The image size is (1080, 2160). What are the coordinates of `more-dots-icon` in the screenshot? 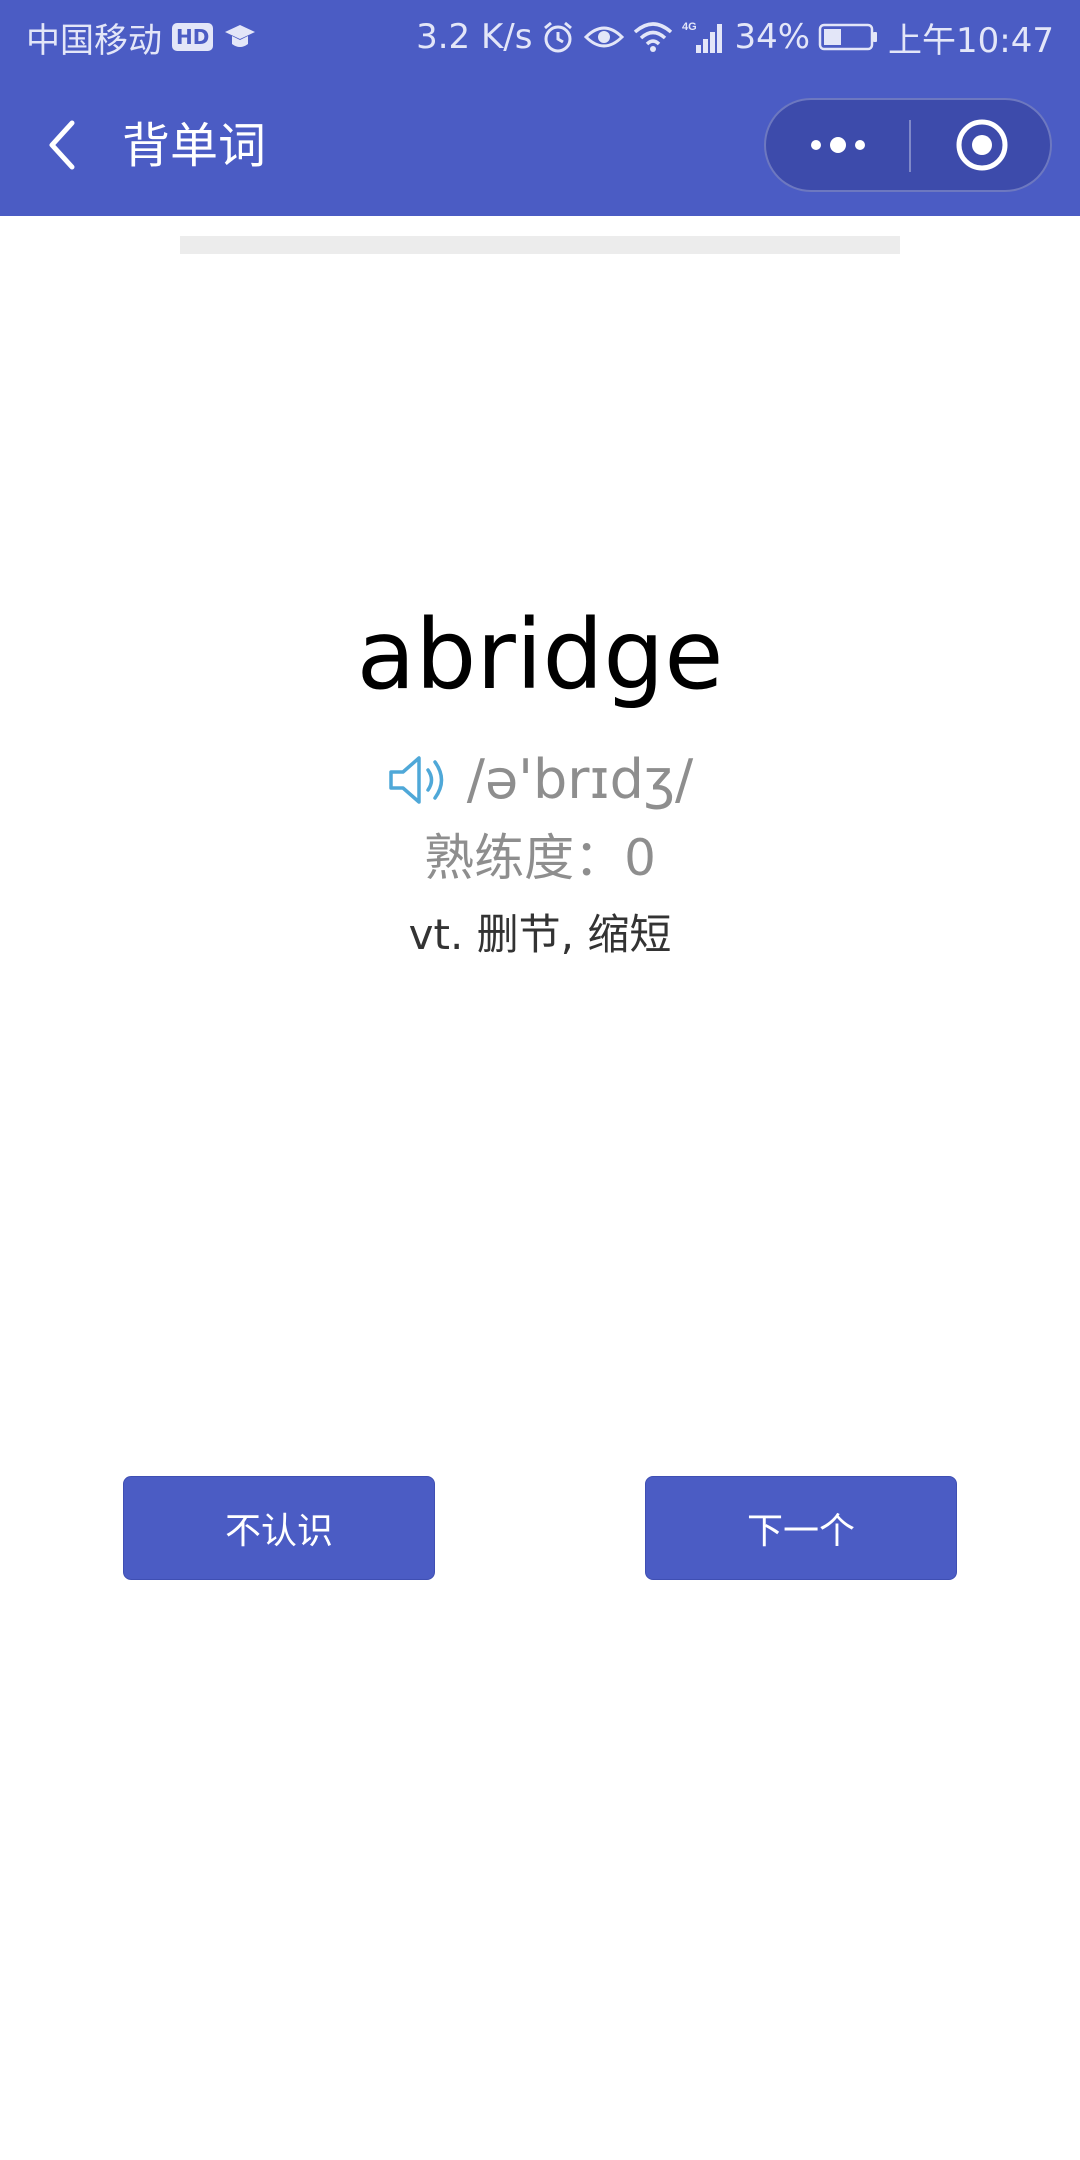 It's located at (837, 145).